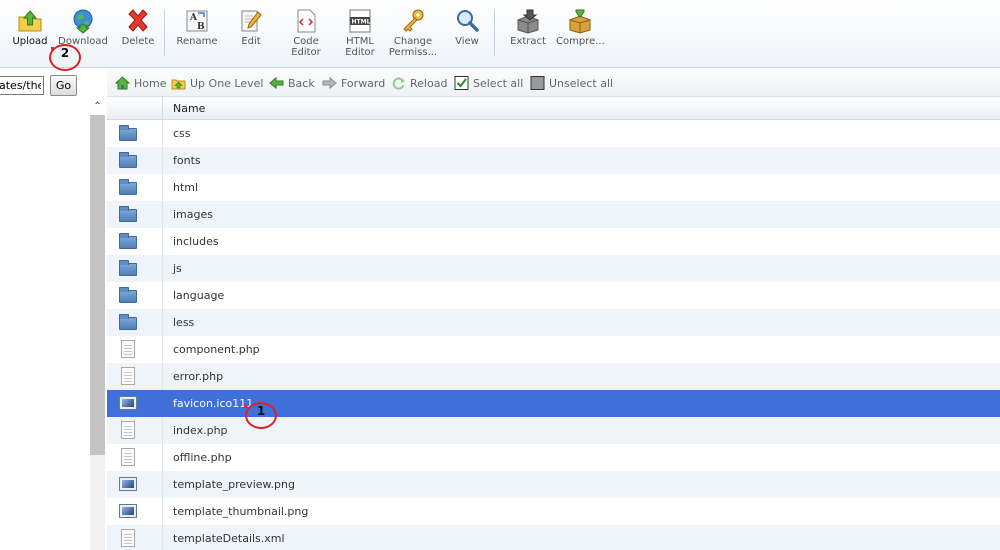  Describe the element at coordinates (182, 133) in the screenshot. I see `file-name: css` at that location.